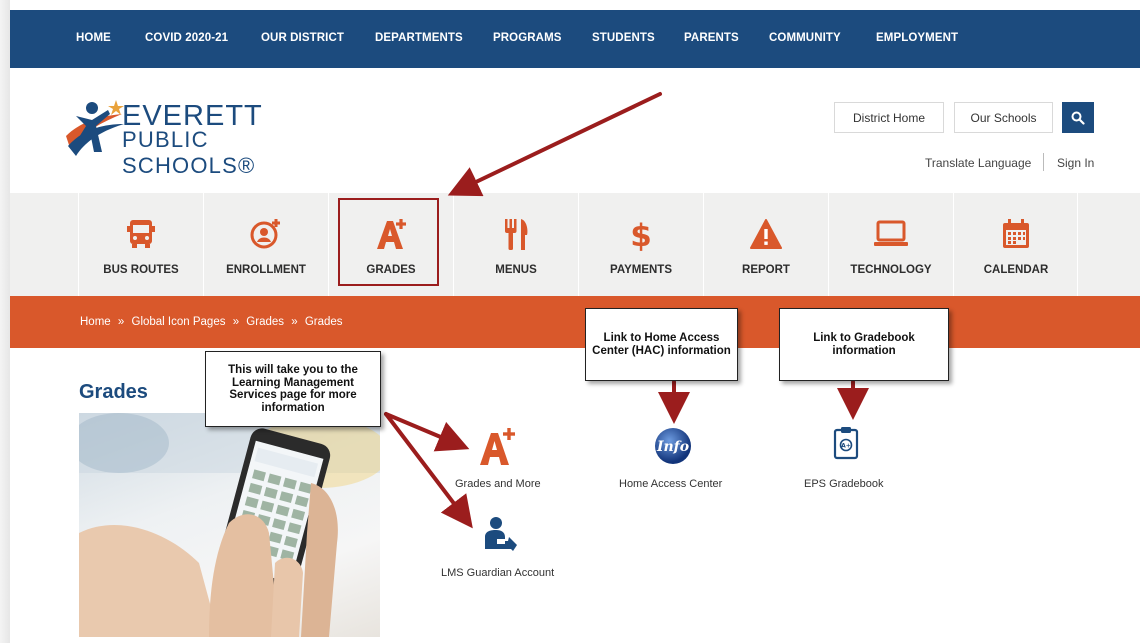  What do you see at coordinates (265, 234) in the screenshot?
I see `user-plus-icon` at bounding box center [265, 234].